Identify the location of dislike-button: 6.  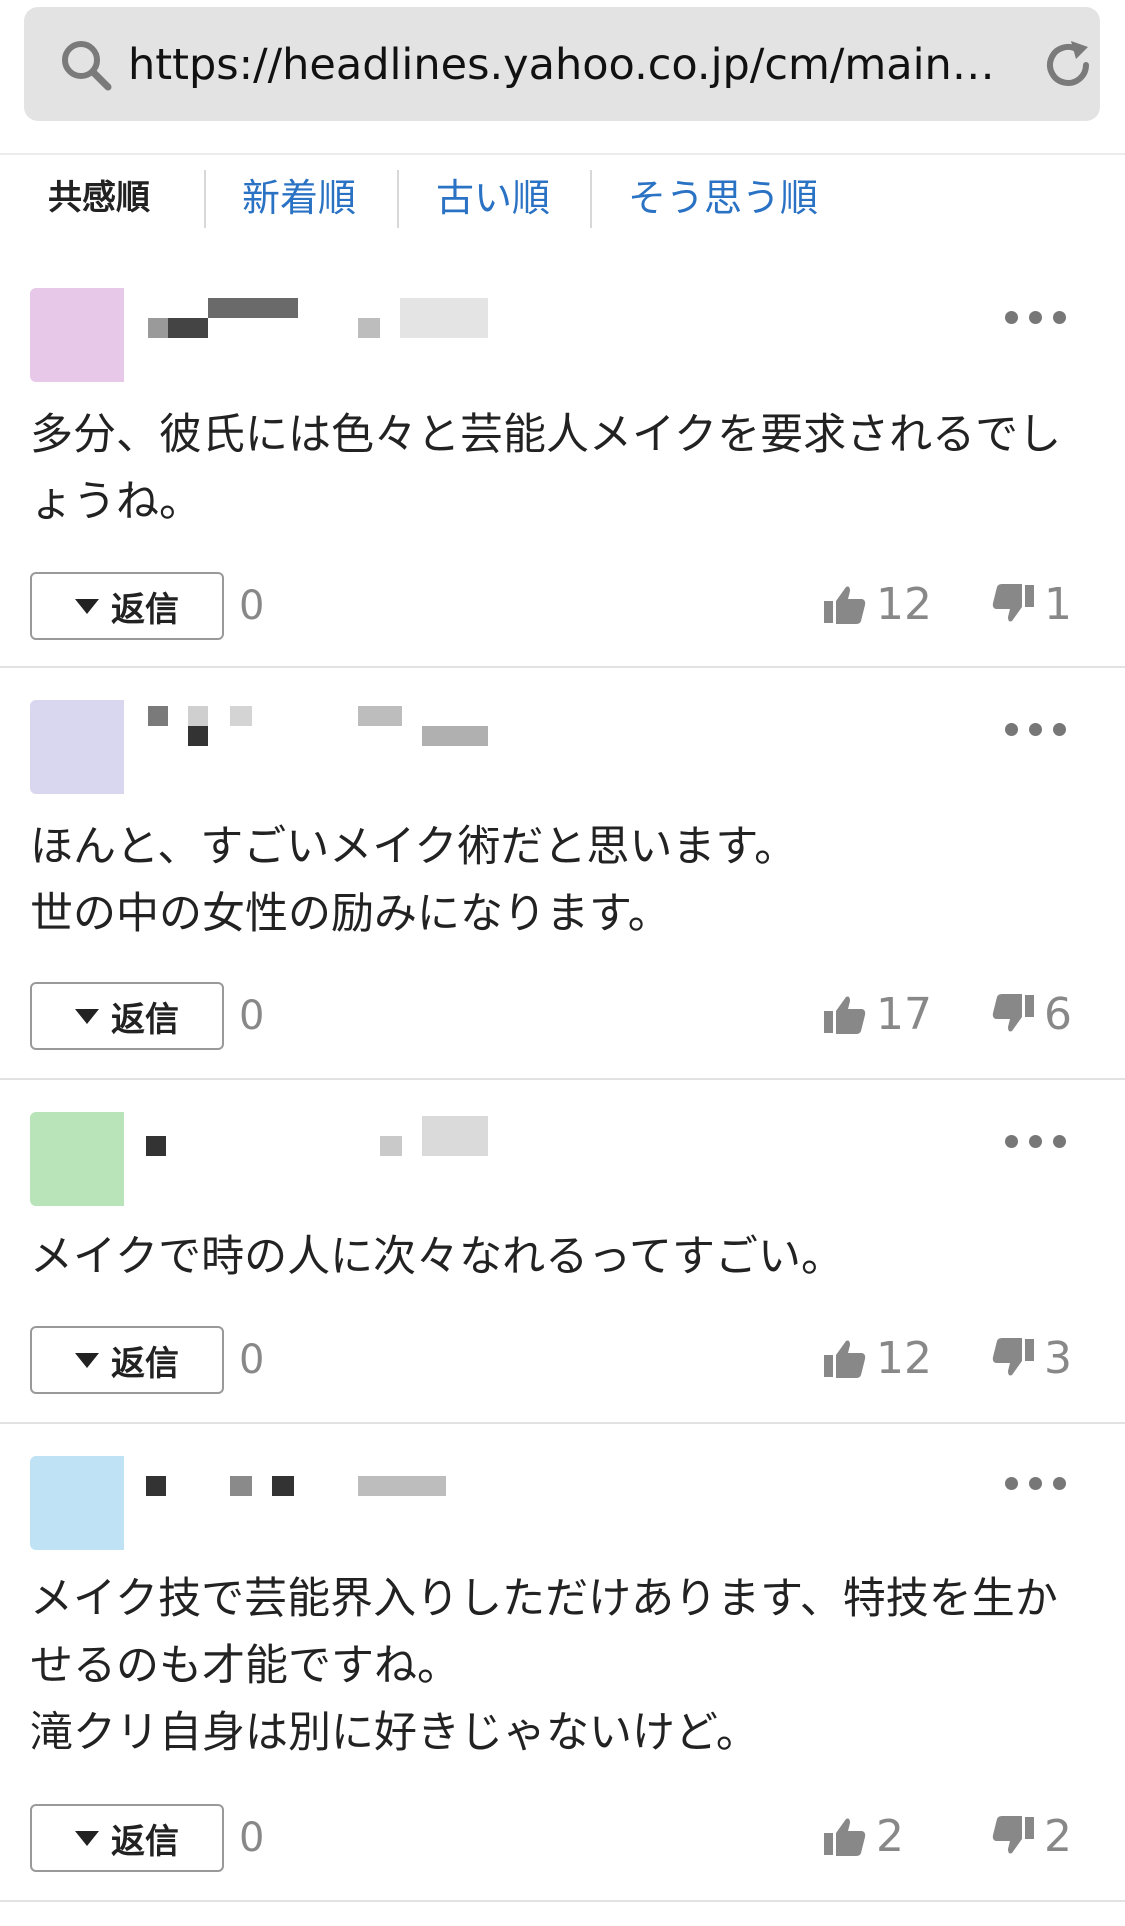
(1031, 1014).